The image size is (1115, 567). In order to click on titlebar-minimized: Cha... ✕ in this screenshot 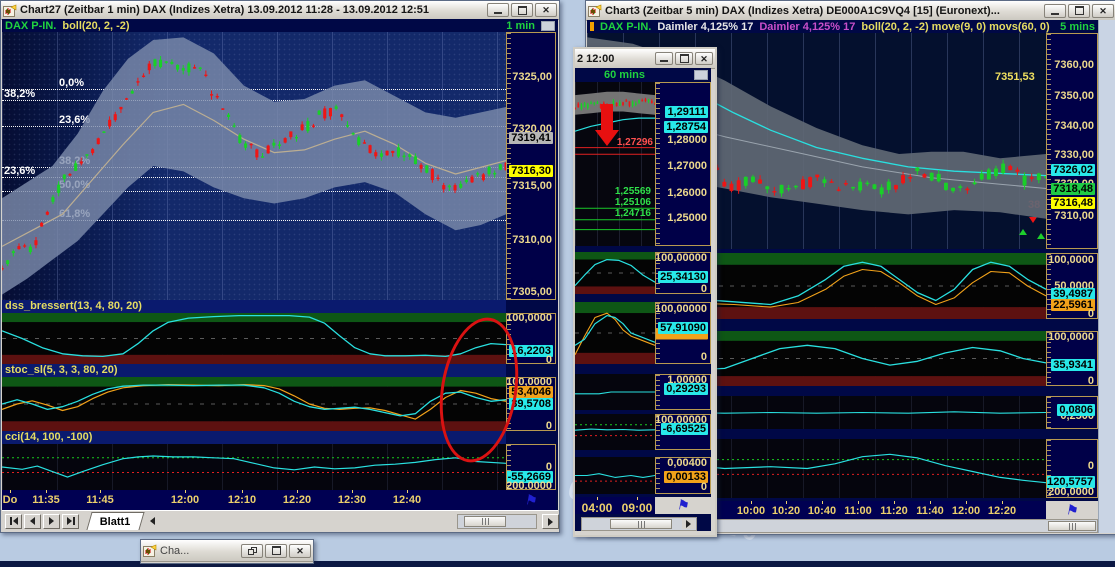, I will do `click(227, 551)`.